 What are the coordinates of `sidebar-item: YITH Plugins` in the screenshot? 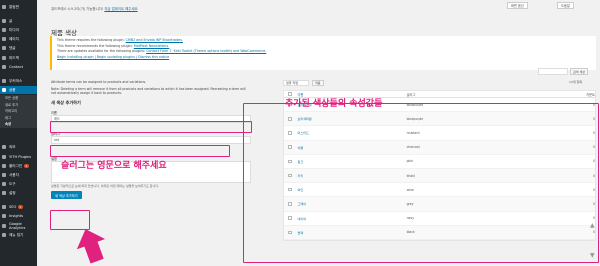 It's located at (18, 157).